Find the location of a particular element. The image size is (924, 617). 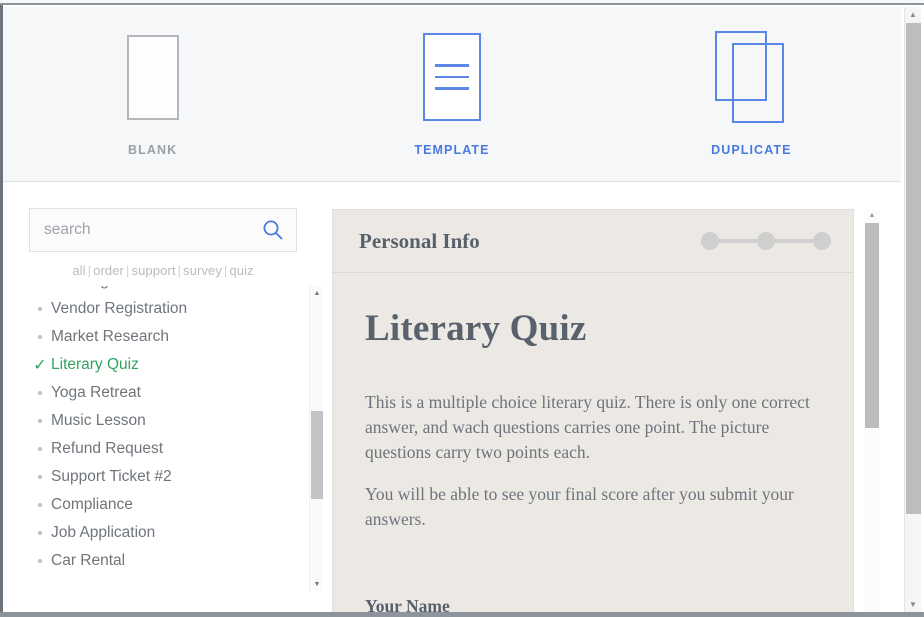

list-item: • Vendor Registration is located at coordinates (155, 309).